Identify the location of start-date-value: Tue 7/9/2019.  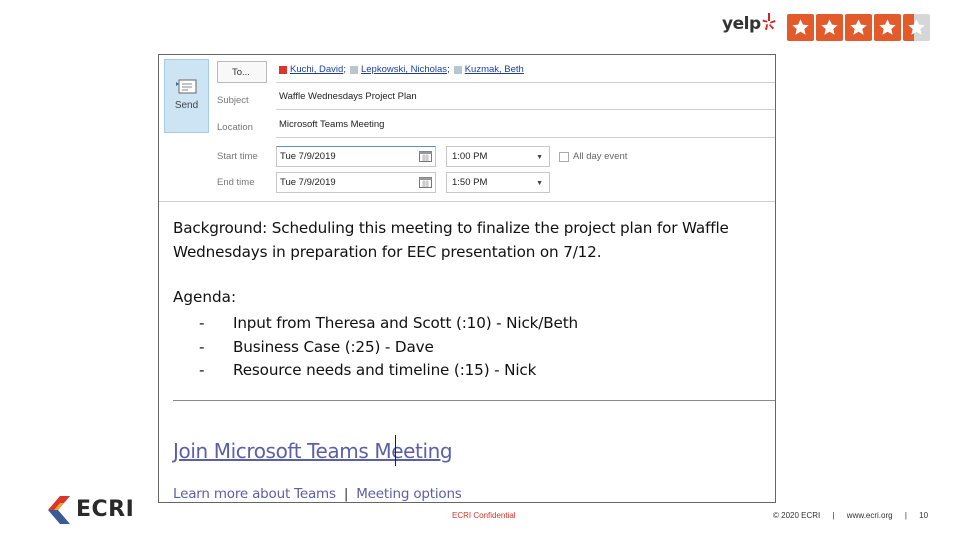
(308, 156).